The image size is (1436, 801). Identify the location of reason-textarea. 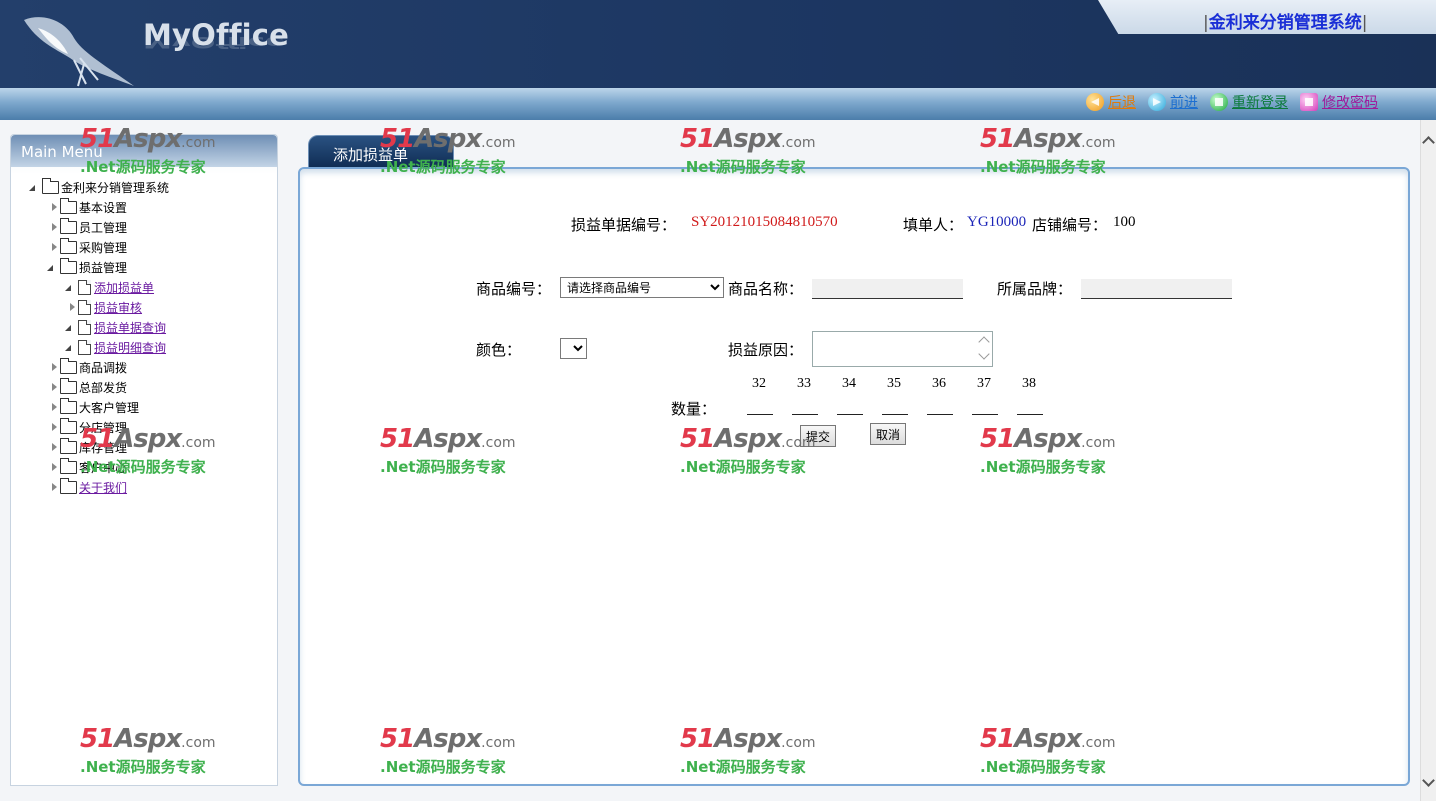
(902, 349).